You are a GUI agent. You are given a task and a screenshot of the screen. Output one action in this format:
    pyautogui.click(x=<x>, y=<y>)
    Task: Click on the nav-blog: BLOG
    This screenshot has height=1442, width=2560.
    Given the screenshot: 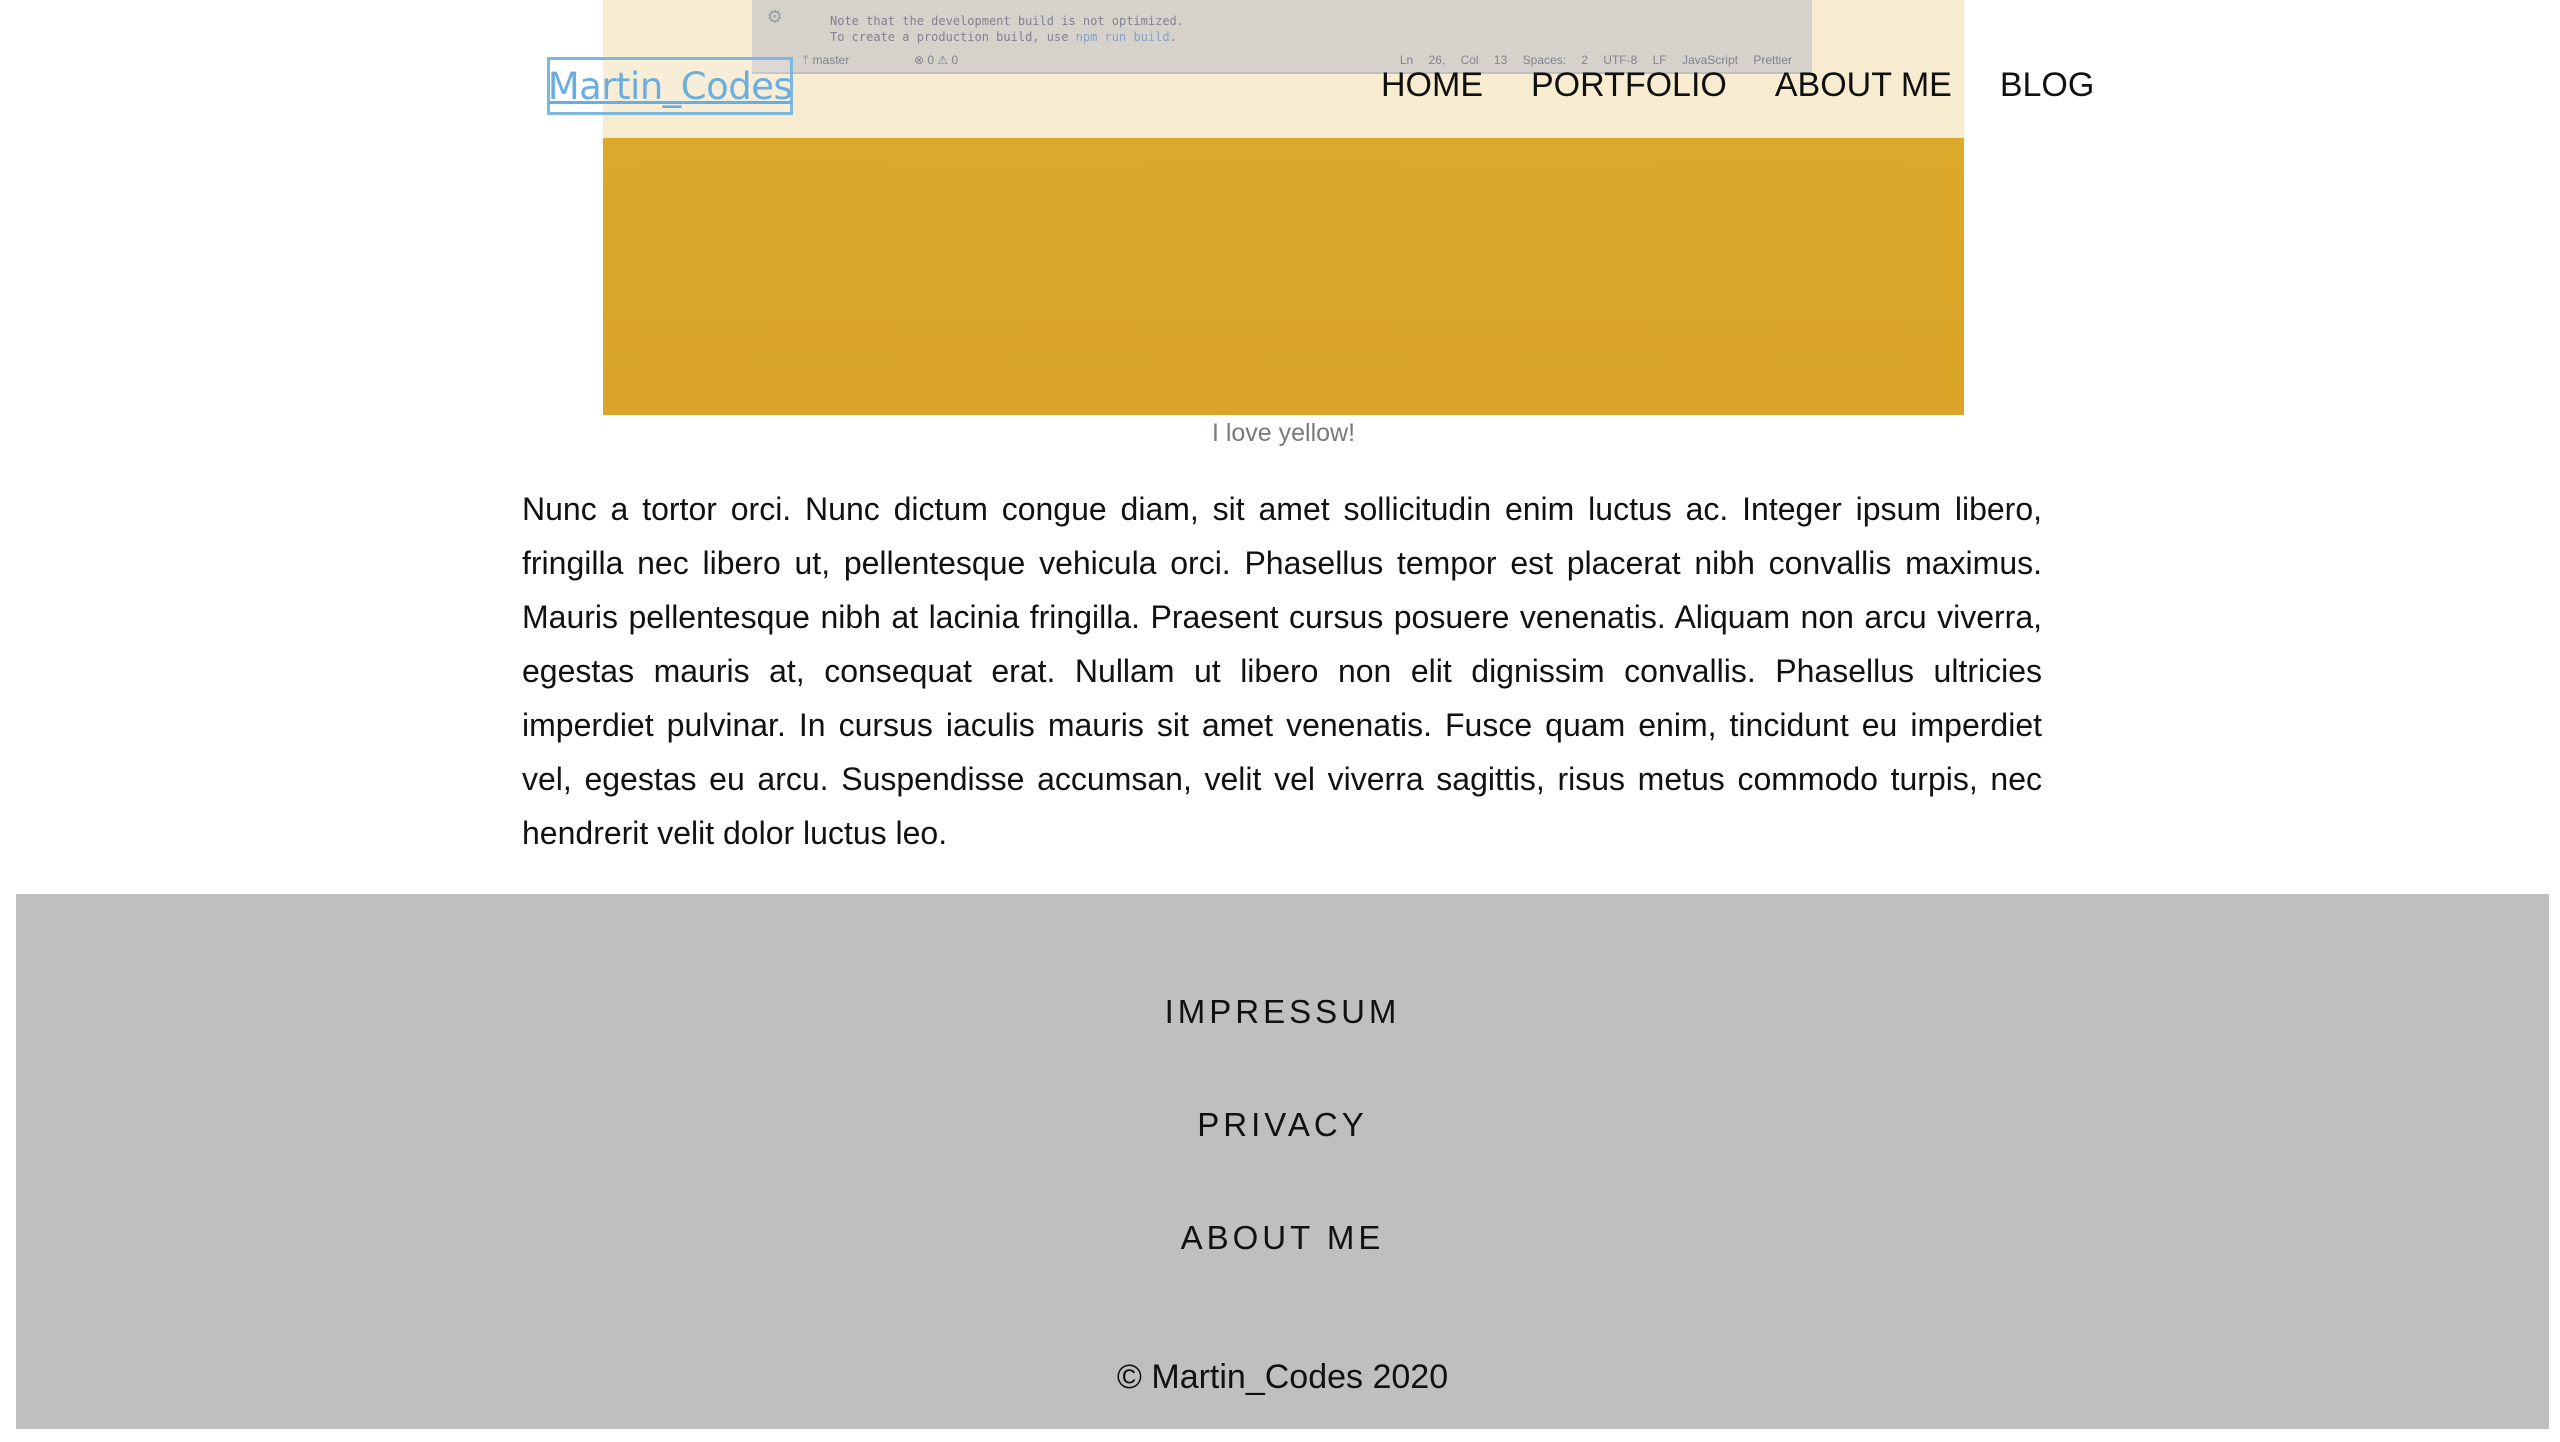 What is the action you would take?
    pyautogui.click(x=2047, y=88)
    